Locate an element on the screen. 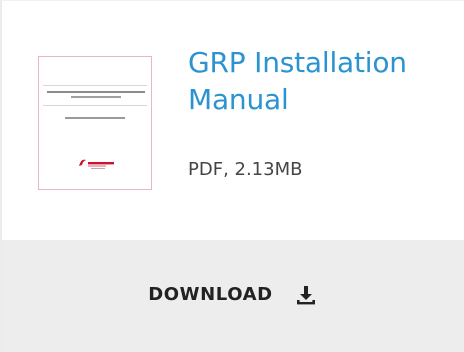 The image size is (464, 352). document-file-info: PDF, 2.13MB is located at coordinates (245, 169).